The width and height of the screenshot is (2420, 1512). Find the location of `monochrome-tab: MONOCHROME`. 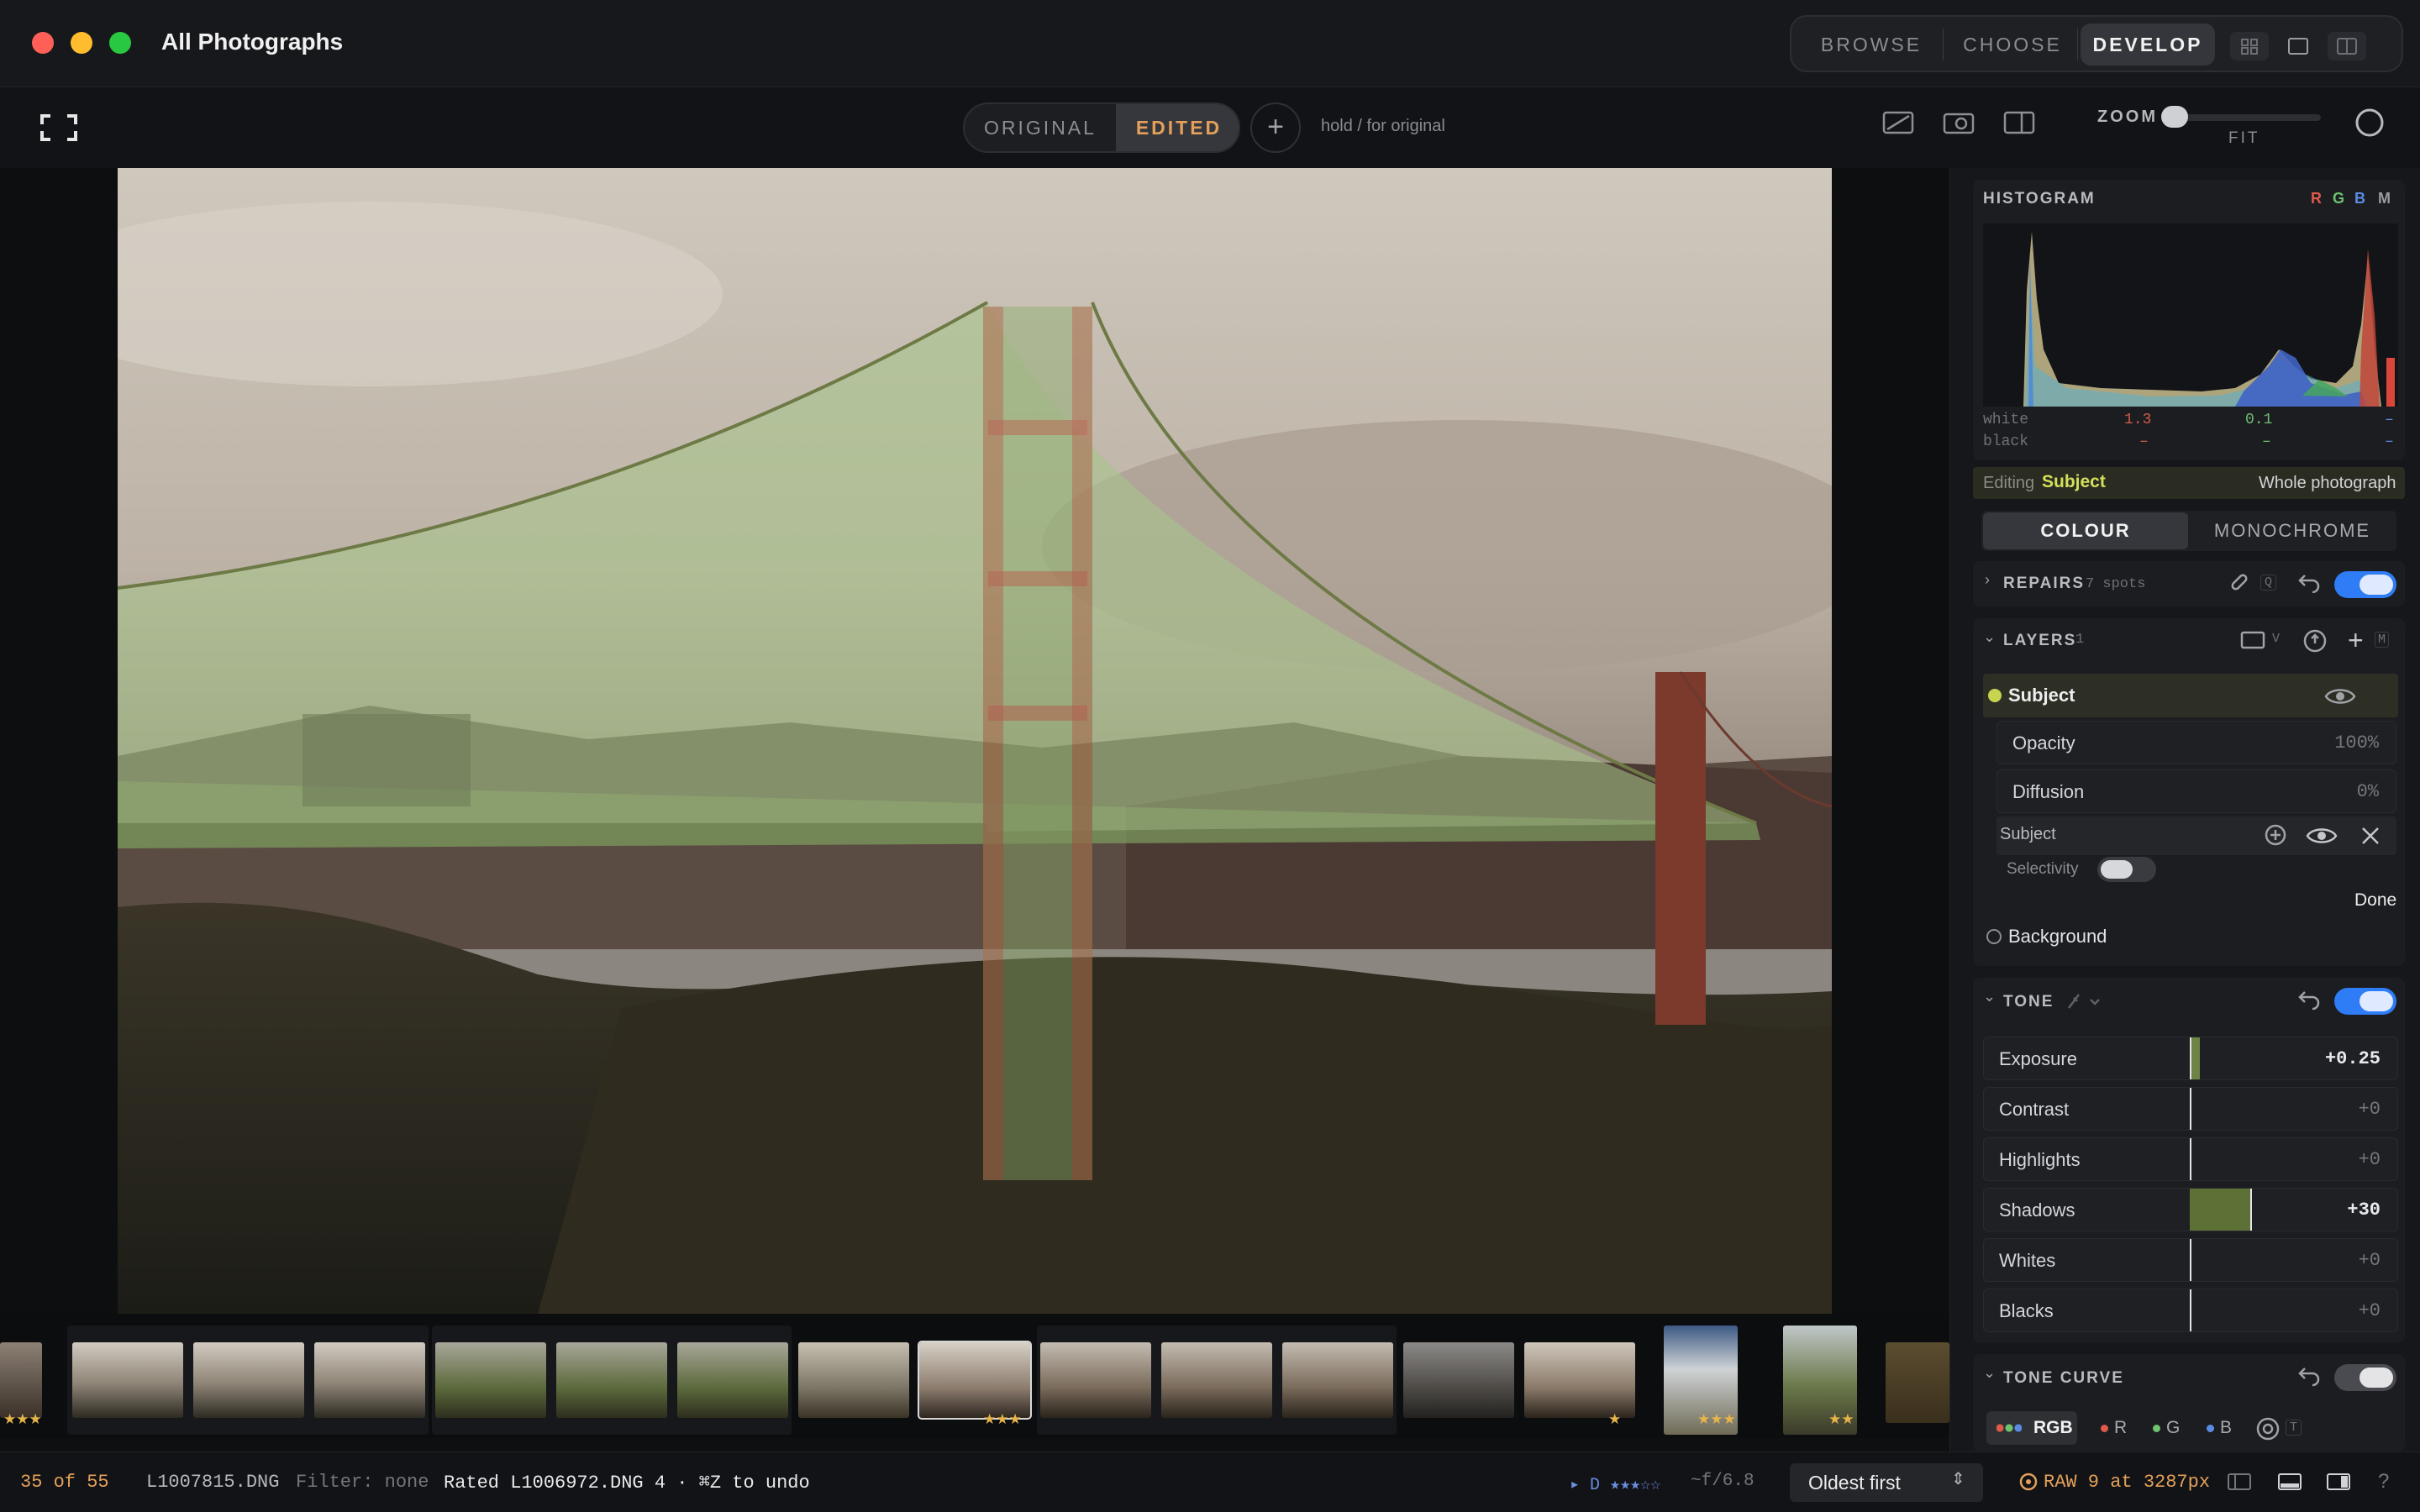

monochrome-tab: MONOCHROME is located at coordinates (2292, 530).